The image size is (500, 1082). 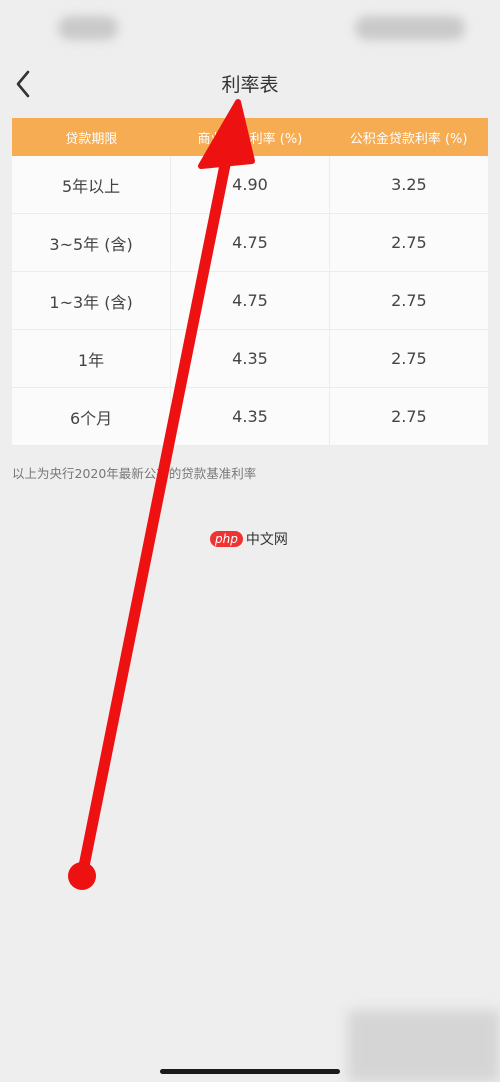 What do you see at coordinates (92, 242) in the screenshot?
I see `term-cell: 3~5年 (含)` at bounding box center [92, 242].